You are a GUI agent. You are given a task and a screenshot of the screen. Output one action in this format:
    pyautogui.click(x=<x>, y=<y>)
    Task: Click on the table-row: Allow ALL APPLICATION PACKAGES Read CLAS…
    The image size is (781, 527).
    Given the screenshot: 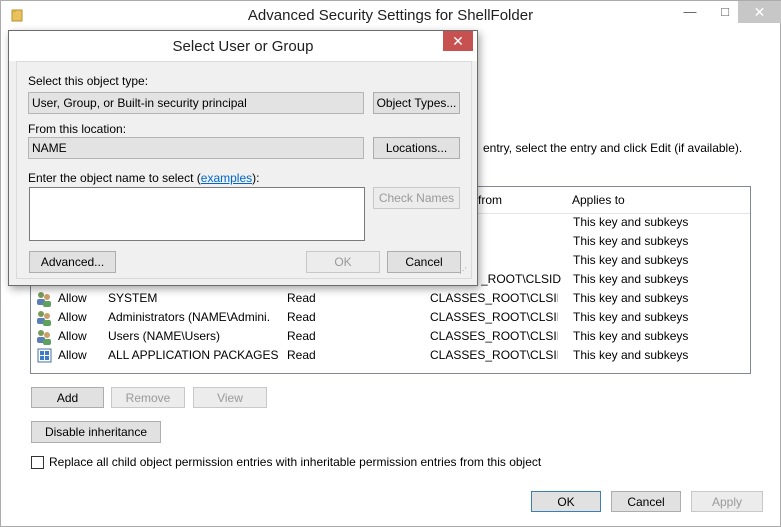 What is the action you would take?
    pyautogui.click(x=390, y=355)
    